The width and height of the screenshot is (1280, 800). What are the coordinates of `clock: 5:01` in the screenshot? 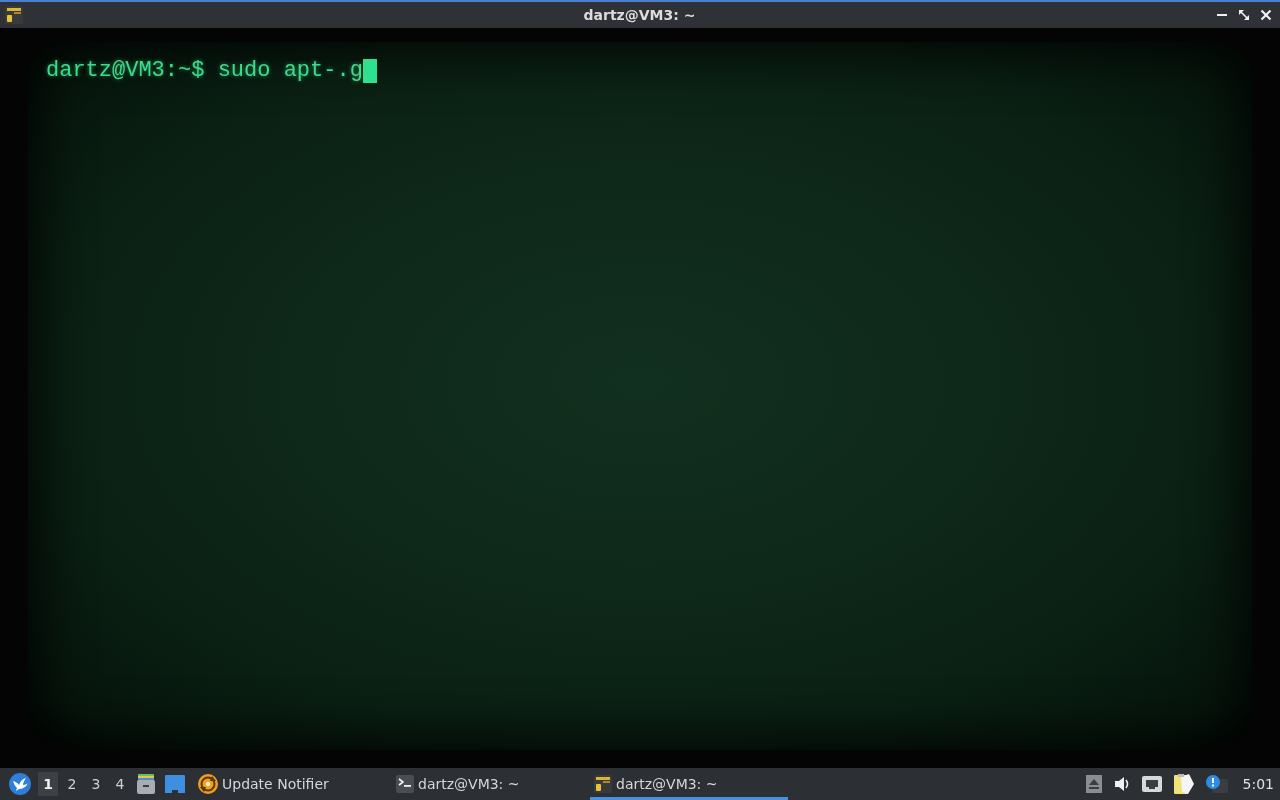 It's located at (1258, 784).